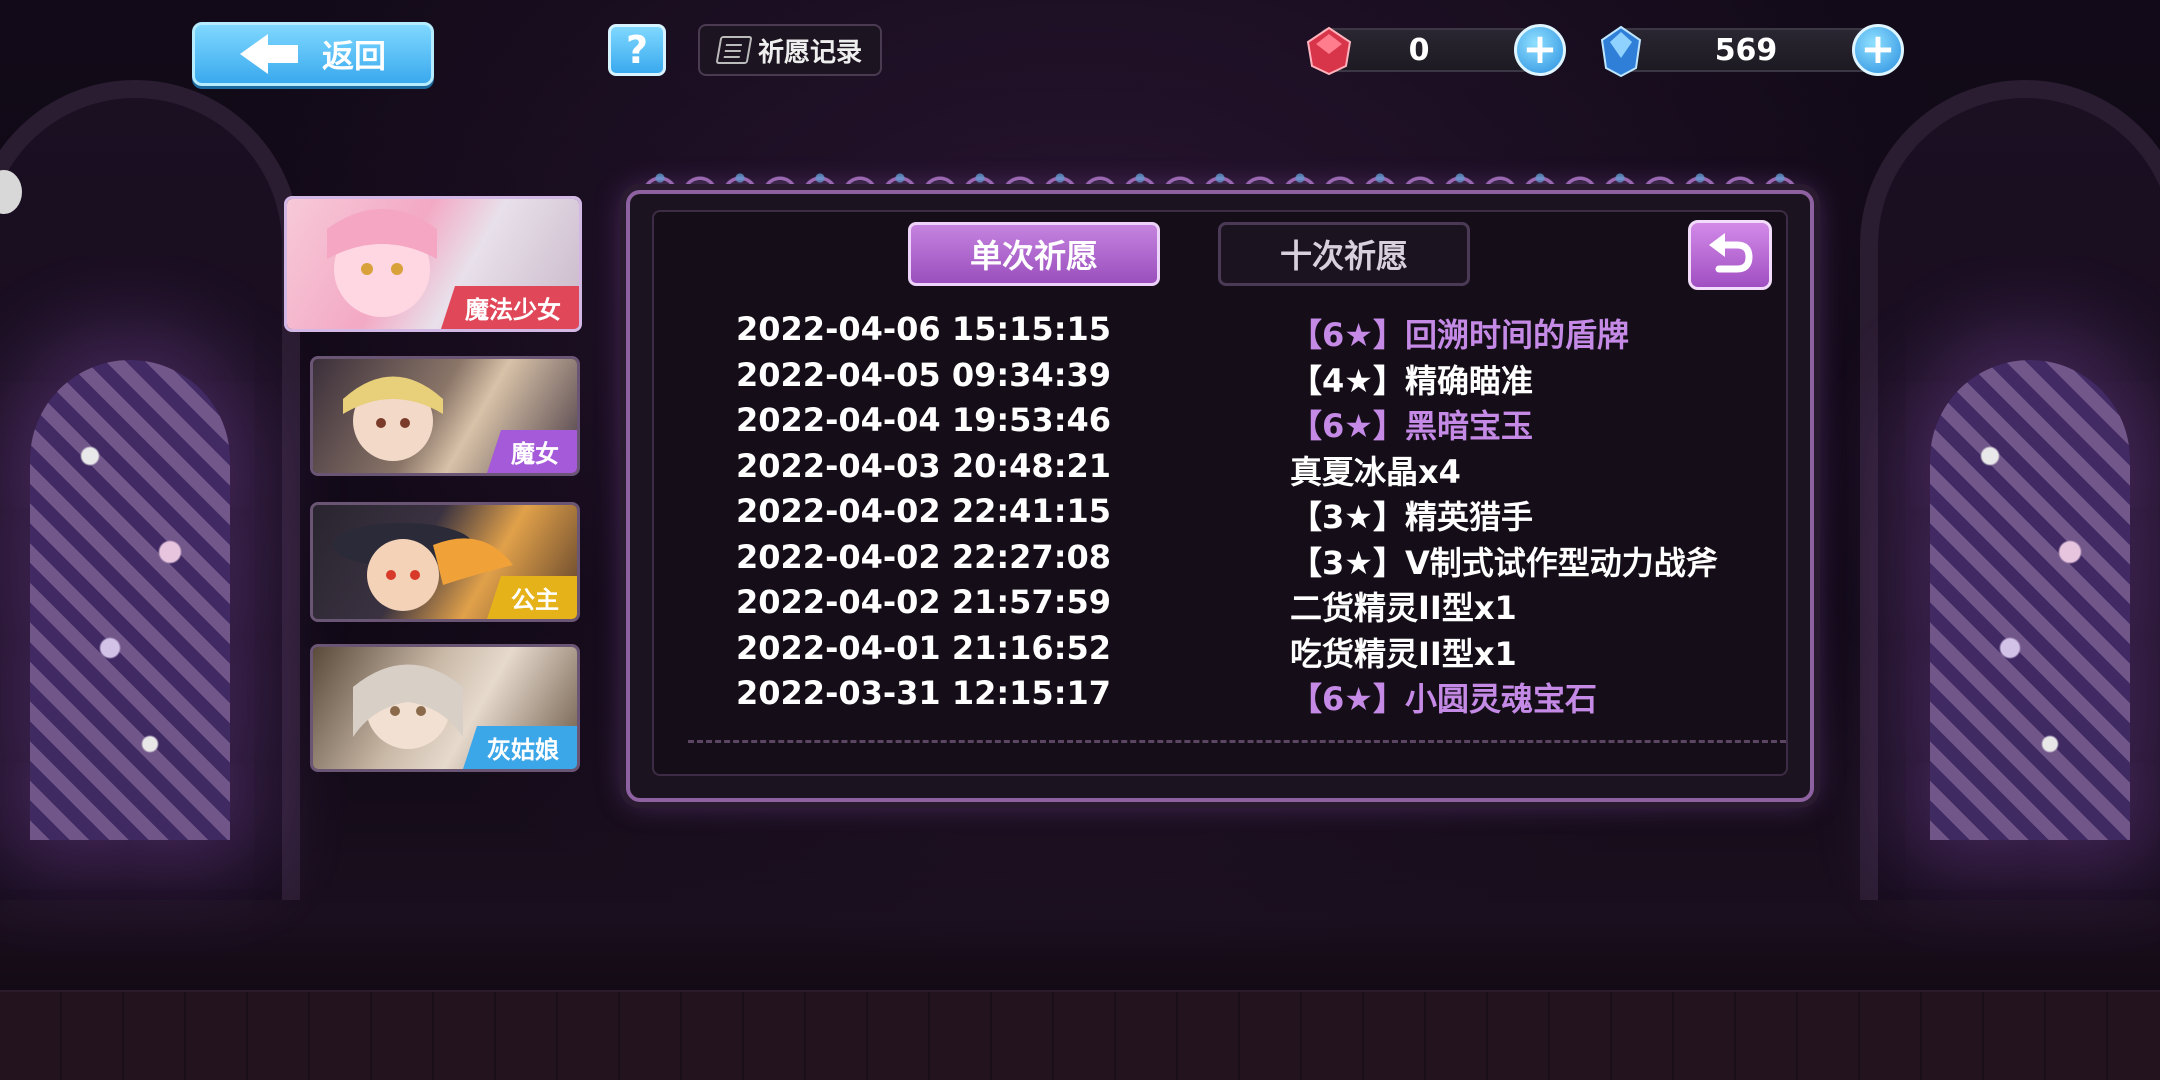 Image resolution: width=2160 pixels, height=1080 pixels. What do you see at coordinates (1540, 50) in the screenshot?
I see `add-red-gem-button: +` at bounding box center [1540, 50].